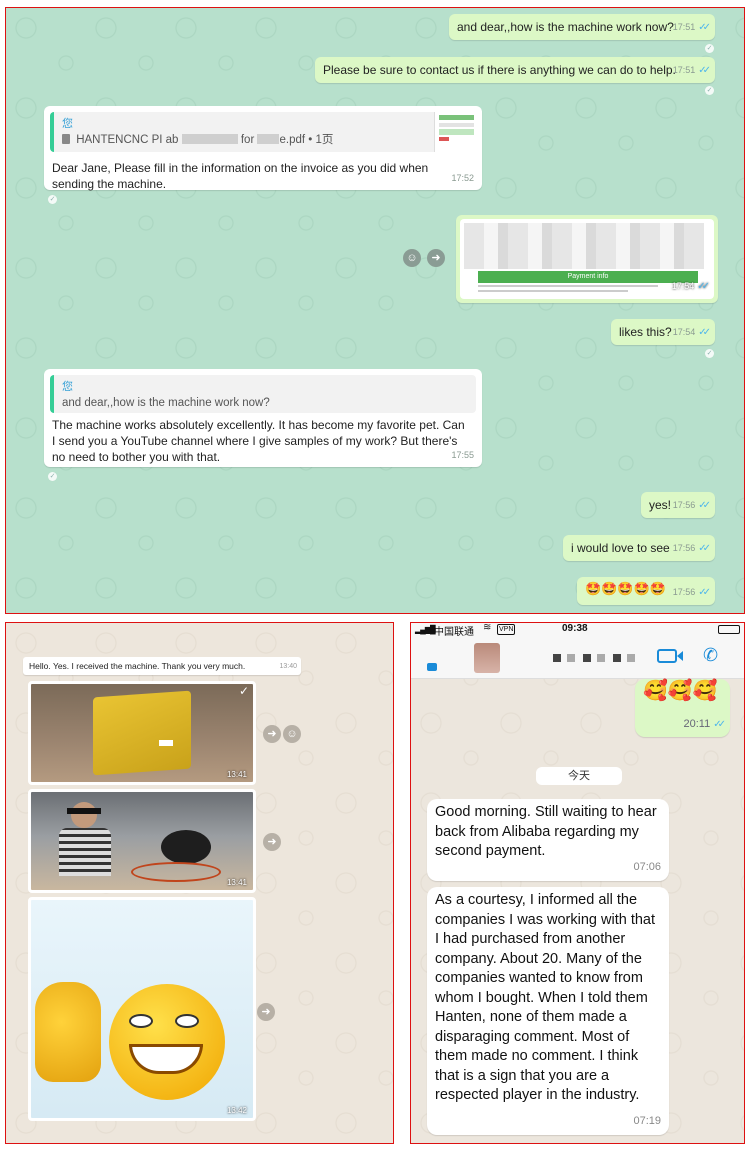 The width and height of the screenshot is (750, 1157). Describe the element at coordinates (142, 841) in the screenshot. I see `man-with-machine-image: 13:41` at that location.